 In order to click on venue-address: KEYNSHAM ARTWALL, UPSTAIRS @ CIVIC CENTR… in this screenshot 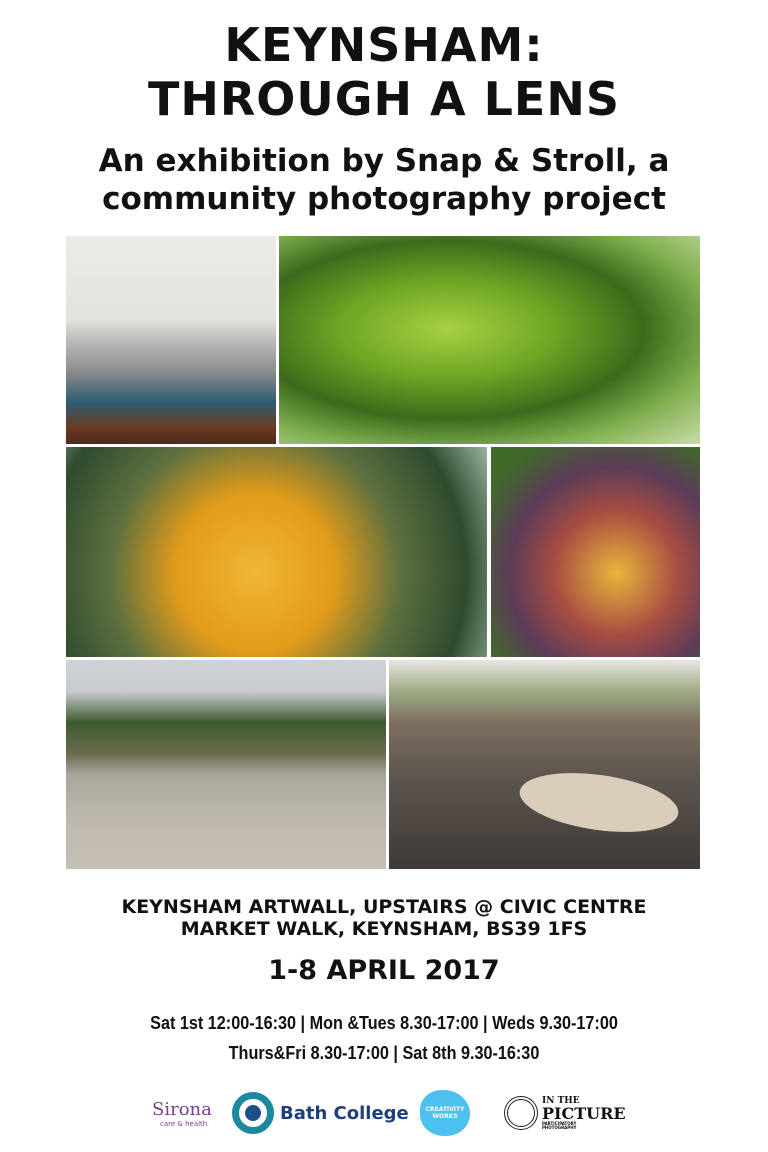, I will do `click(384, 918)`.